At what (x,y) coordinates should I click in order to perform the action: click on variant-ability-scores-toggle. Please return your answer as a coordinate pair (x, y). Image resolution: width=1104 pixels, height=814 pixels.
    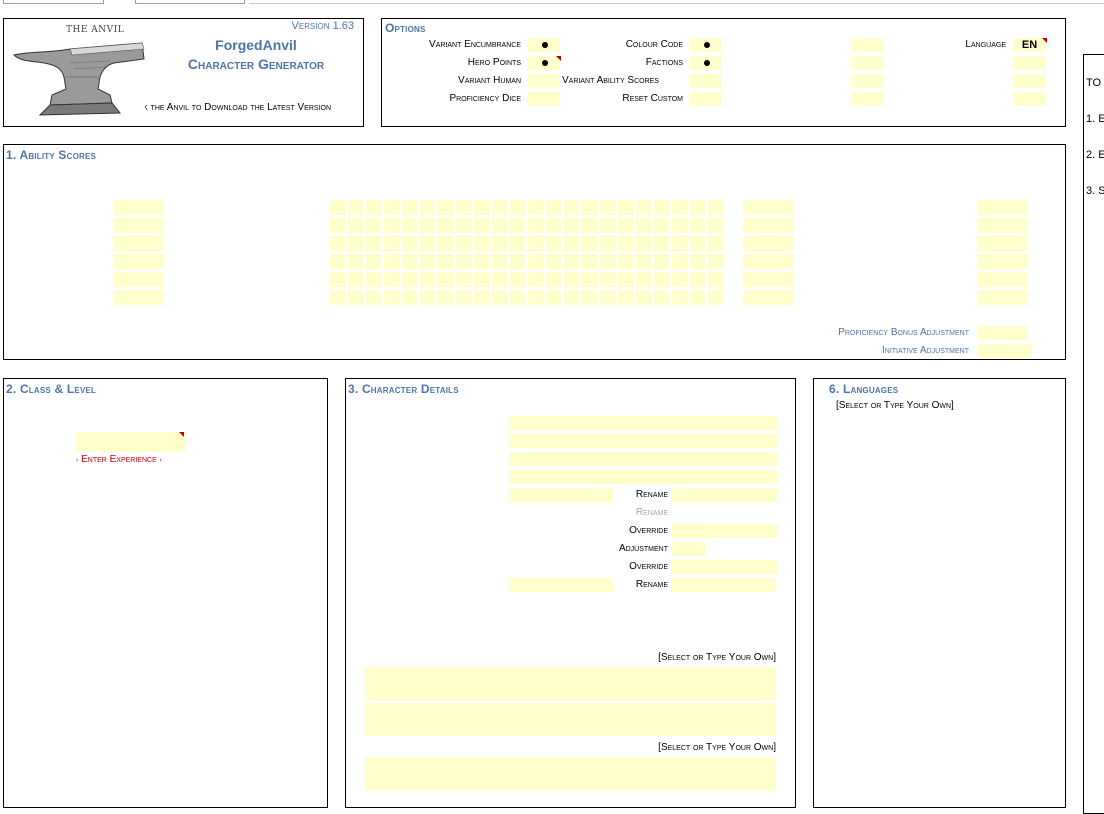
    Looking at the image, I should click on (705, 81).